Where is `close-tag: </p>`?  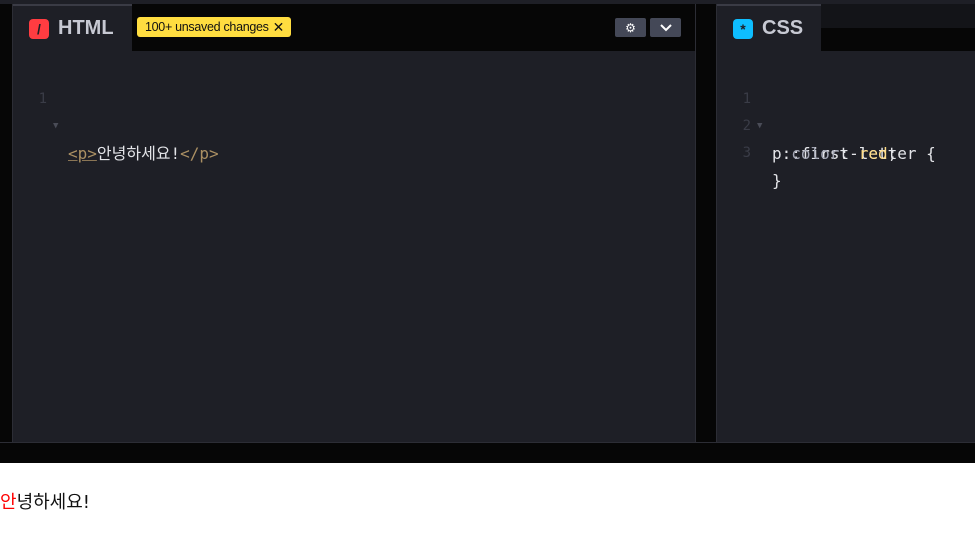
close-tag: </p> is located at coordinates (199, 153).